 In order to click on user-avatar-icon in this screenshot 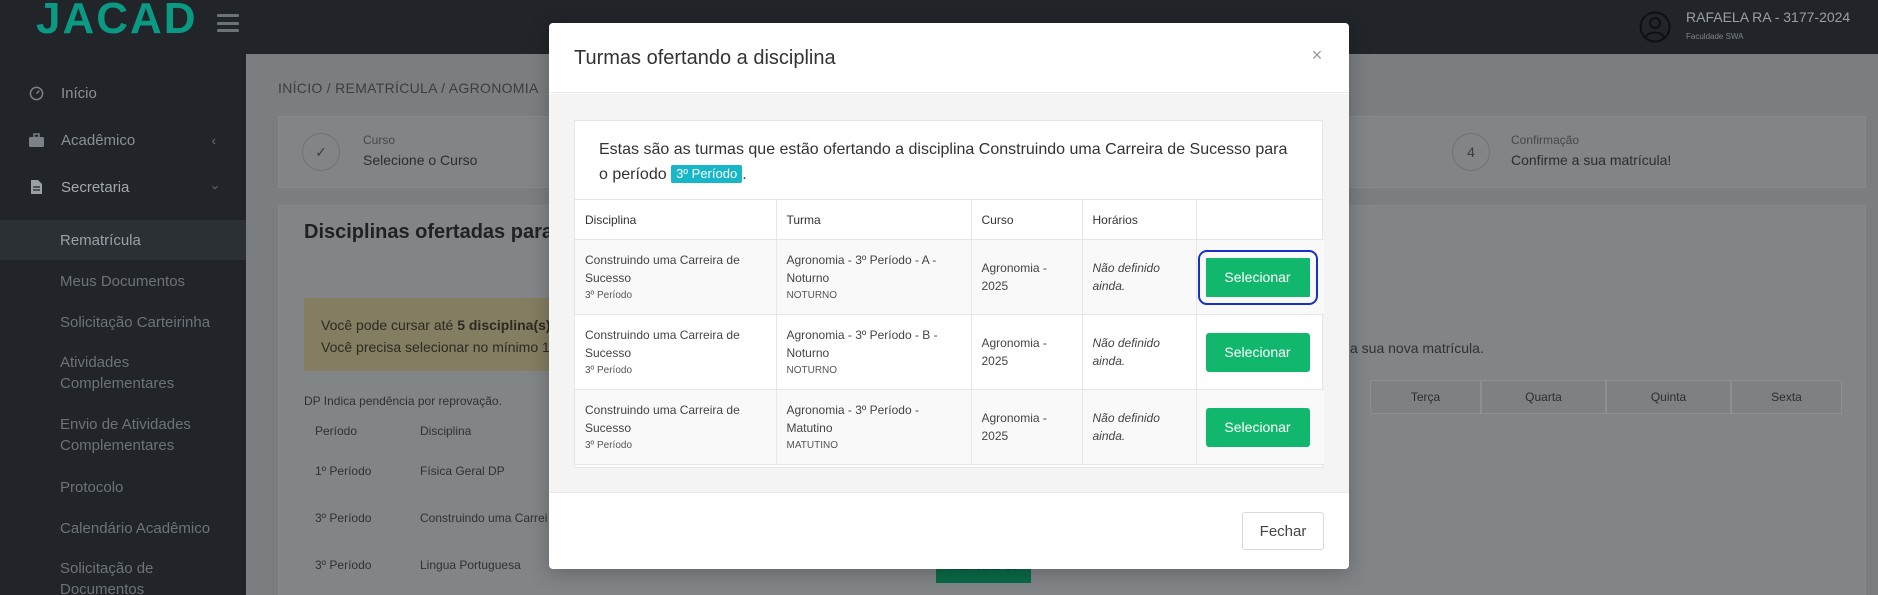, I will do `click(1655, 27)`.